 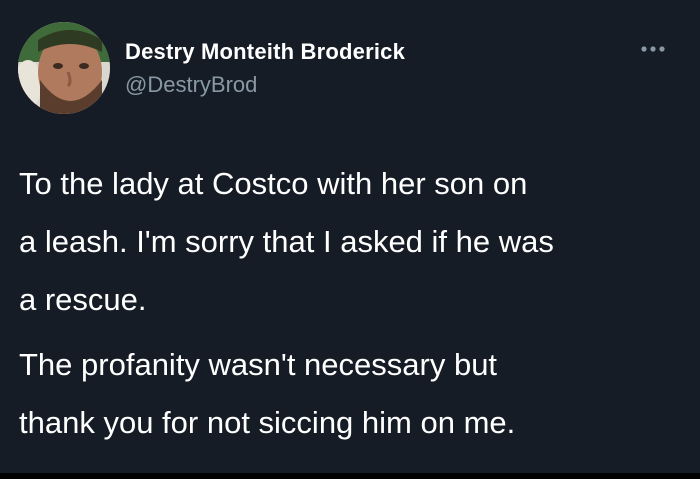 I want to click on tweet-line: To the lady at Costco with her son on, so click(x=273, y=183).